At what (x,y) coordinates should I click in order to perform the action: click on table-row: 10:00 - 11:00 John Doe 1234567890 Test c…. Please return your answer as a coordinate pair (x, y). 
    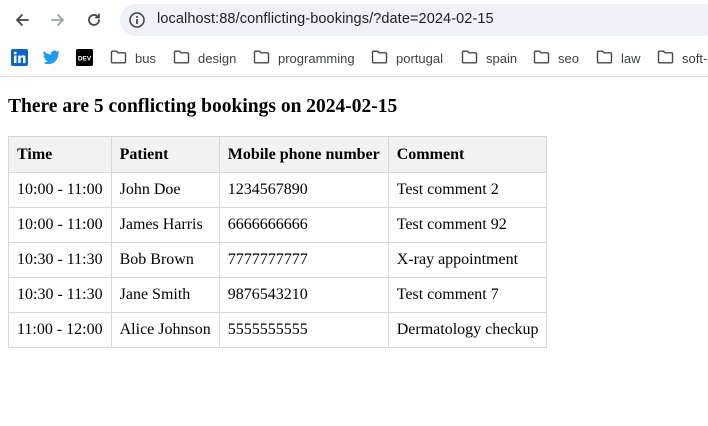
    Looking at the image, I should click on (278, 190).